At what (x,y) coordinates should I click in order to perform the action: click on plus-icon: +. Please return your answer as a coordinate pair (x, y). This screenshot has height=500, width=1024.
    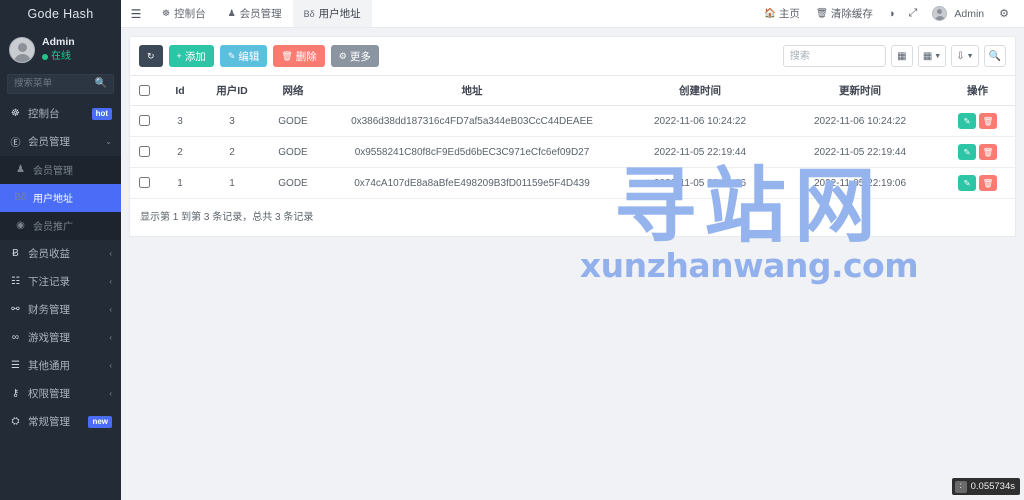
    Looking at the image, I should click on (179, 56).